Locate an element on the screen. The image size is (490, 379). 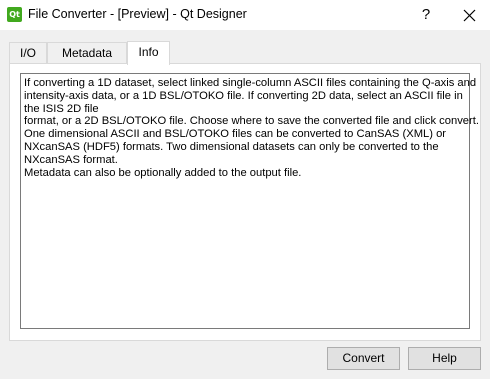
info-line: the ISIS 2D file is located at coordinates (61, 108).